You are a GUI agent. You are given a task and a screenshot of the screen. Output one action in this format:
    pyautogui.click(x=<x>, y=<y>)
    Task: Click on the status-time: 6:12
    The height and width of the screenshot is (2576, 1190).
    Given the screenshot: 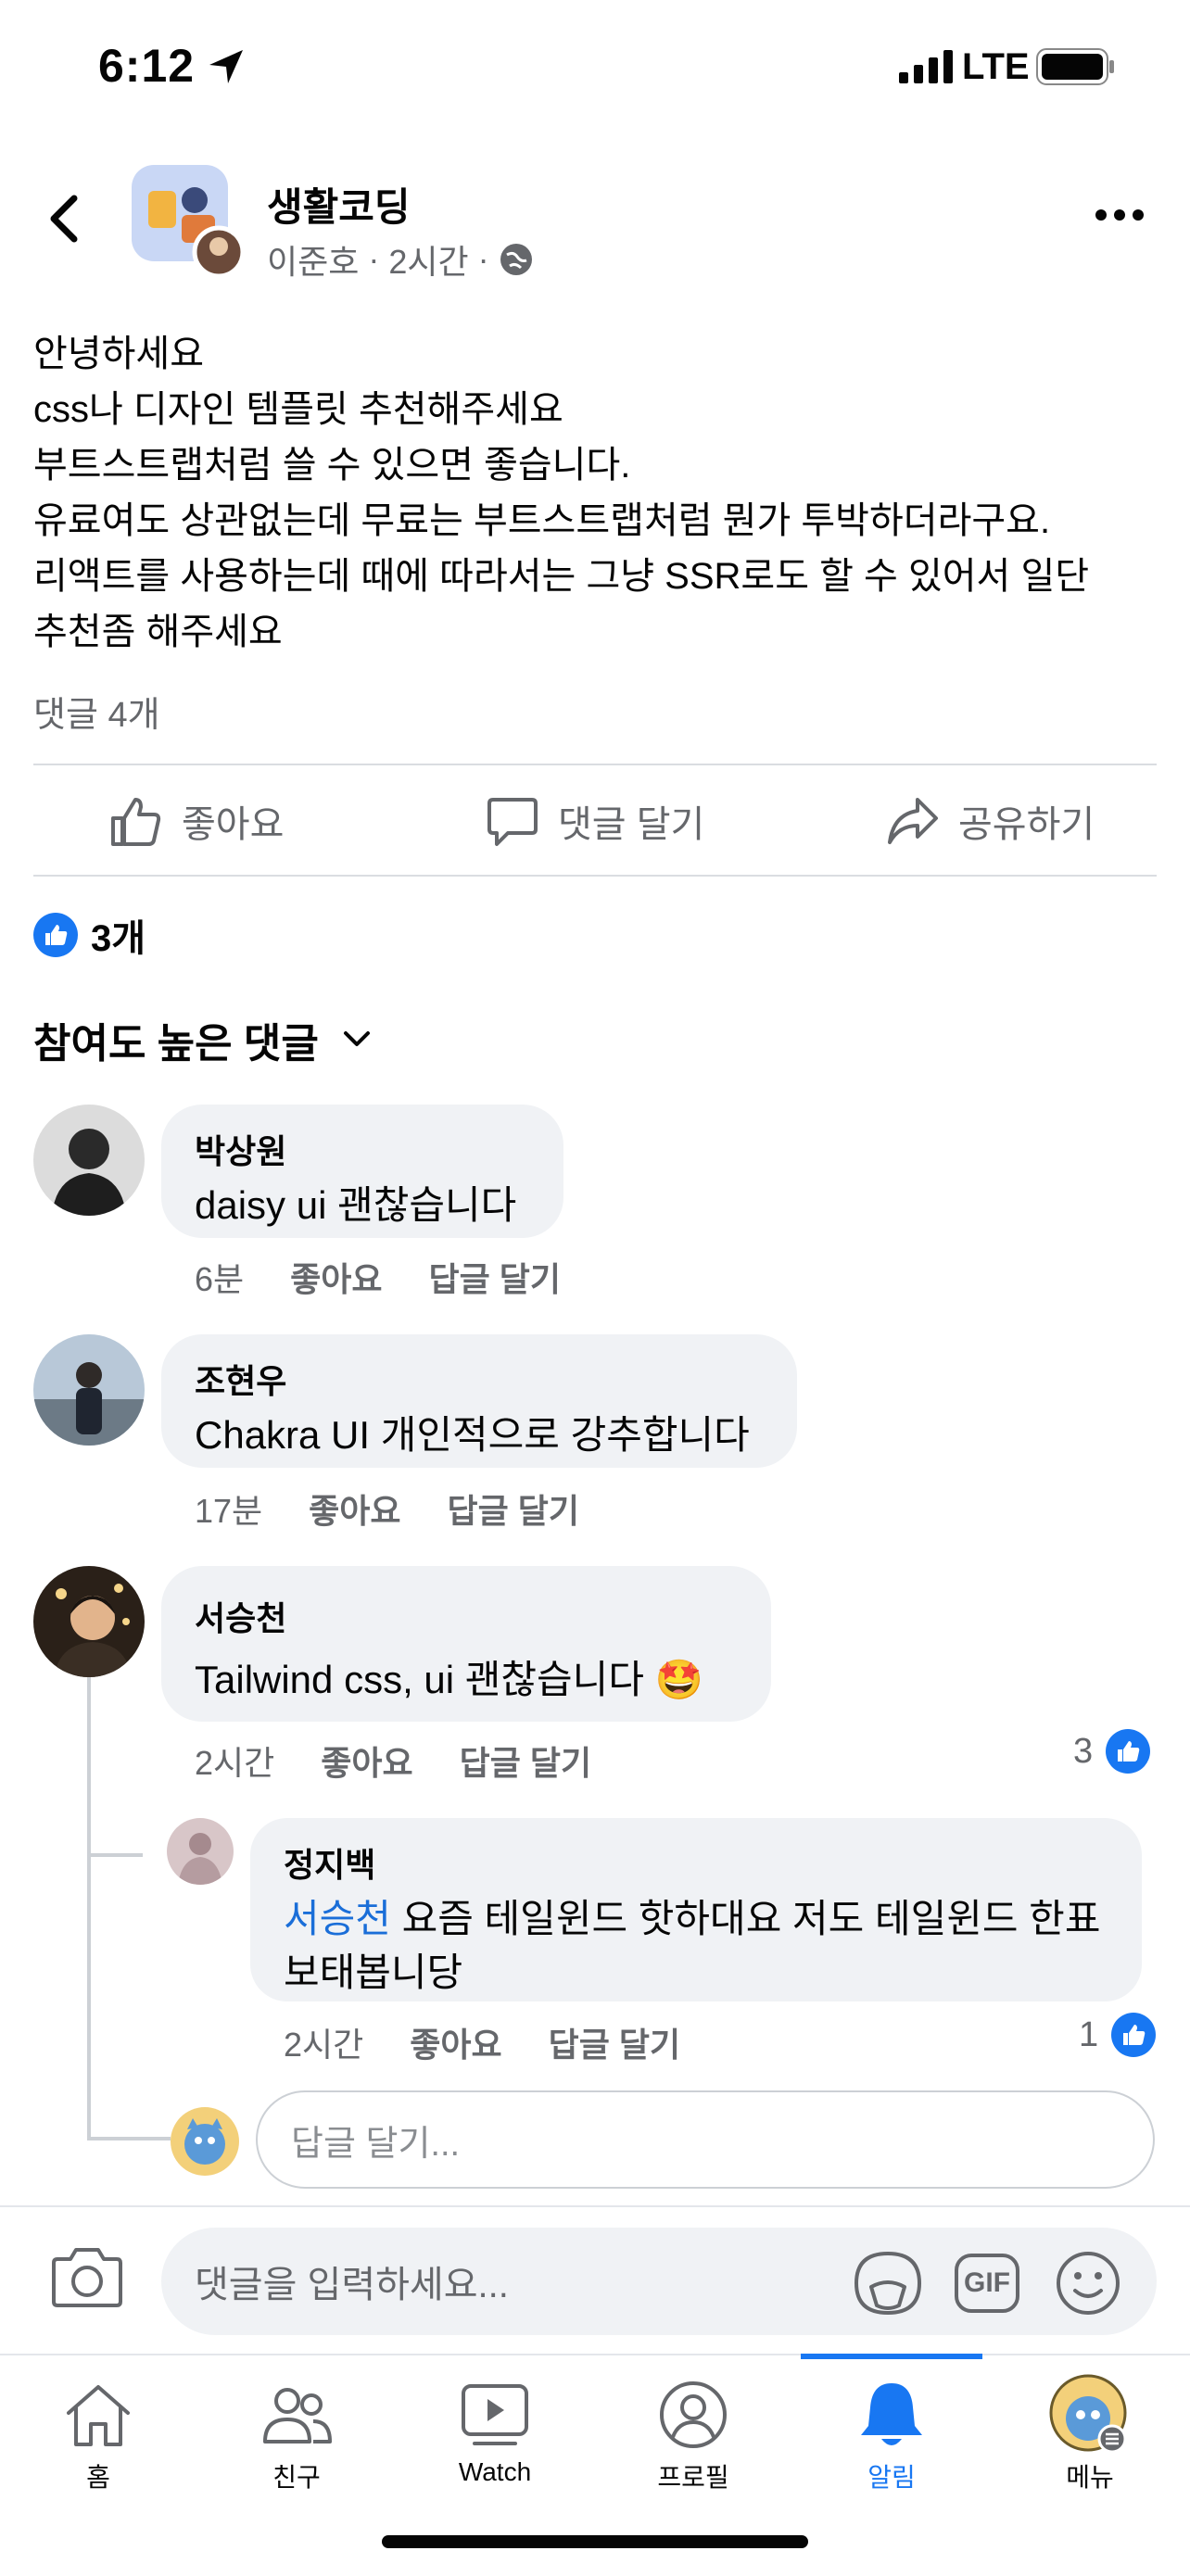 What is the action you would take?
    pyautogui.click(x=147, y=66)
    